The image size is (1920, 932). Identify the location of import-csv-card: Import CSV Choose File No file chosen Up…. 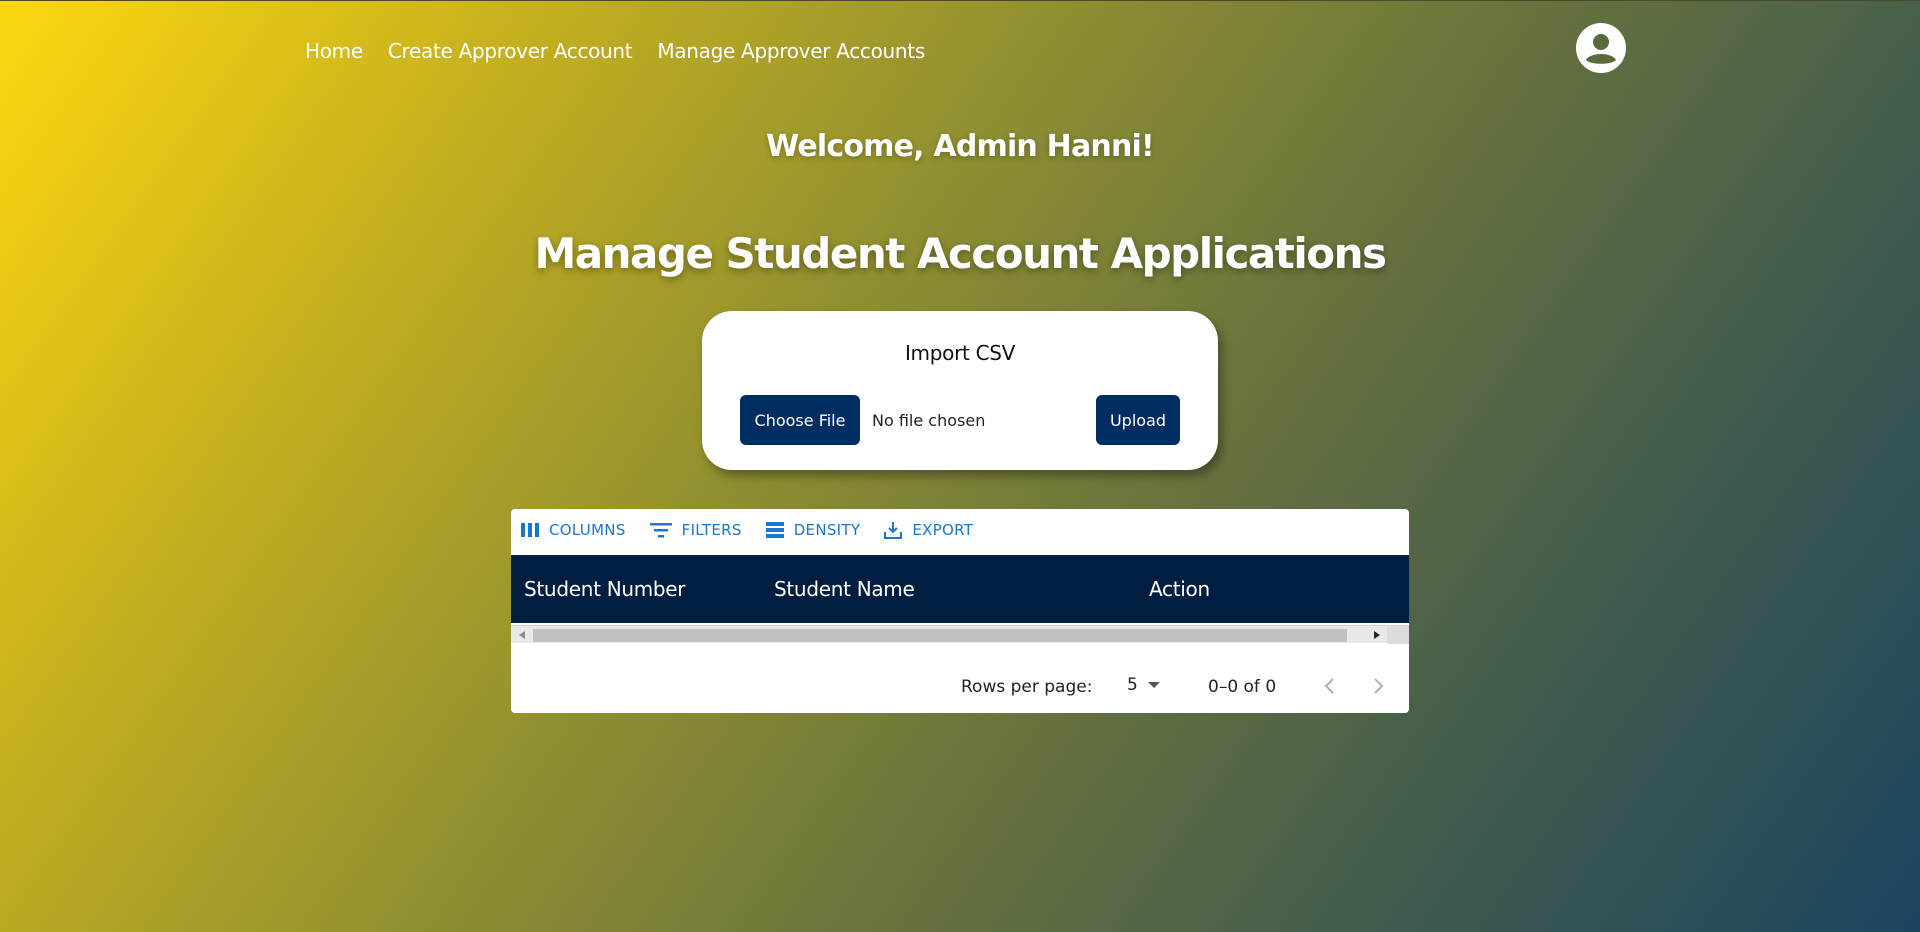
(960, 390).